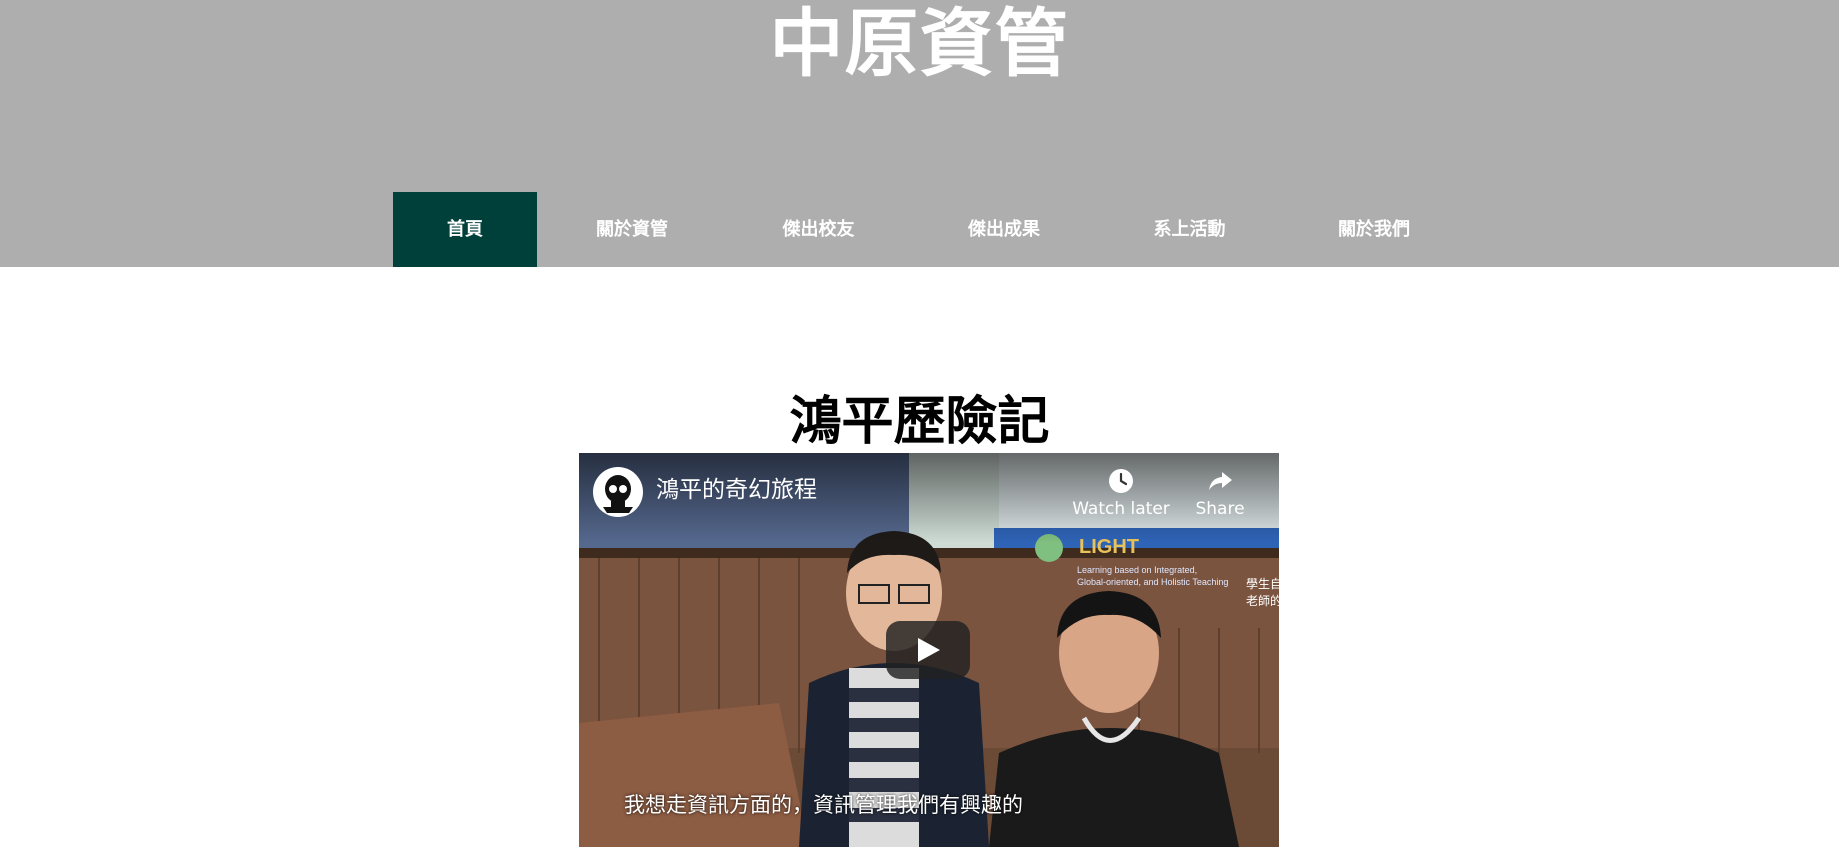 The image size is (1839, 861). I want to click on watch-later-label: Watch later, so click(1121, 509).